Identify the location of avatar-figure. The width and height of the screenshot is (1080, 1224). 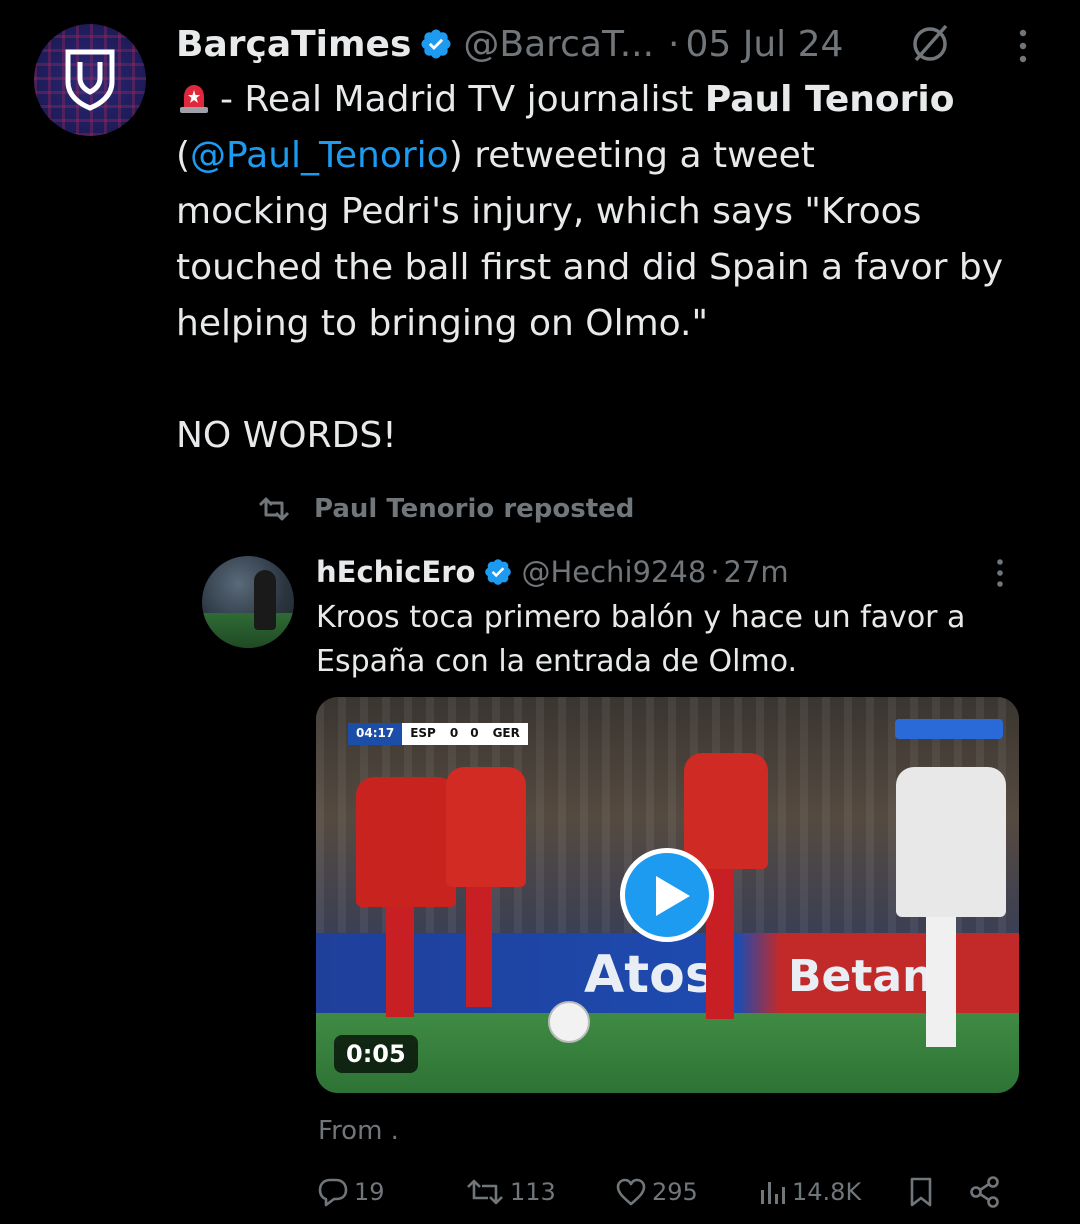
(265, 600).